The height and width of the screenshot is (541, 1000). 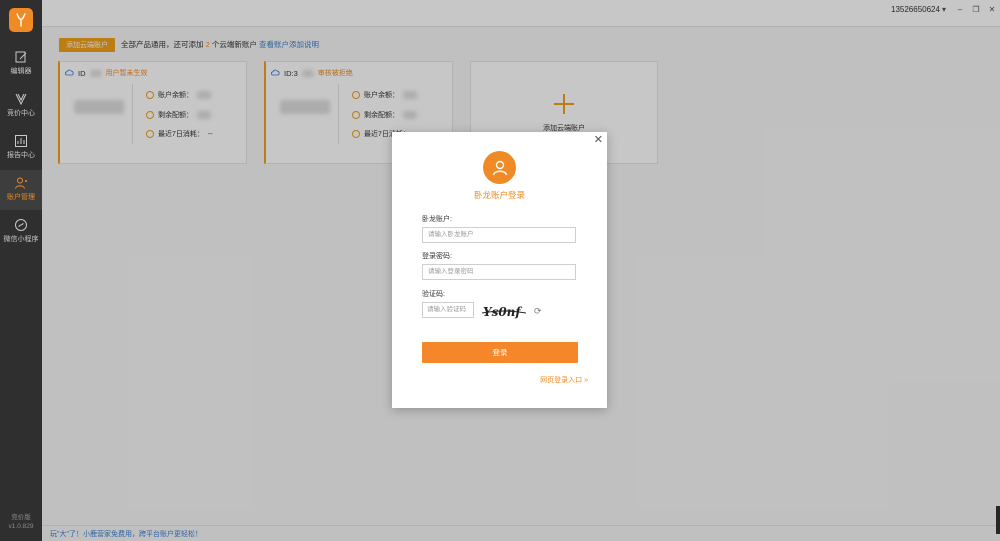 I want to click on sidebar-item-report-center: 报告中心, so click(x=21, y=148).